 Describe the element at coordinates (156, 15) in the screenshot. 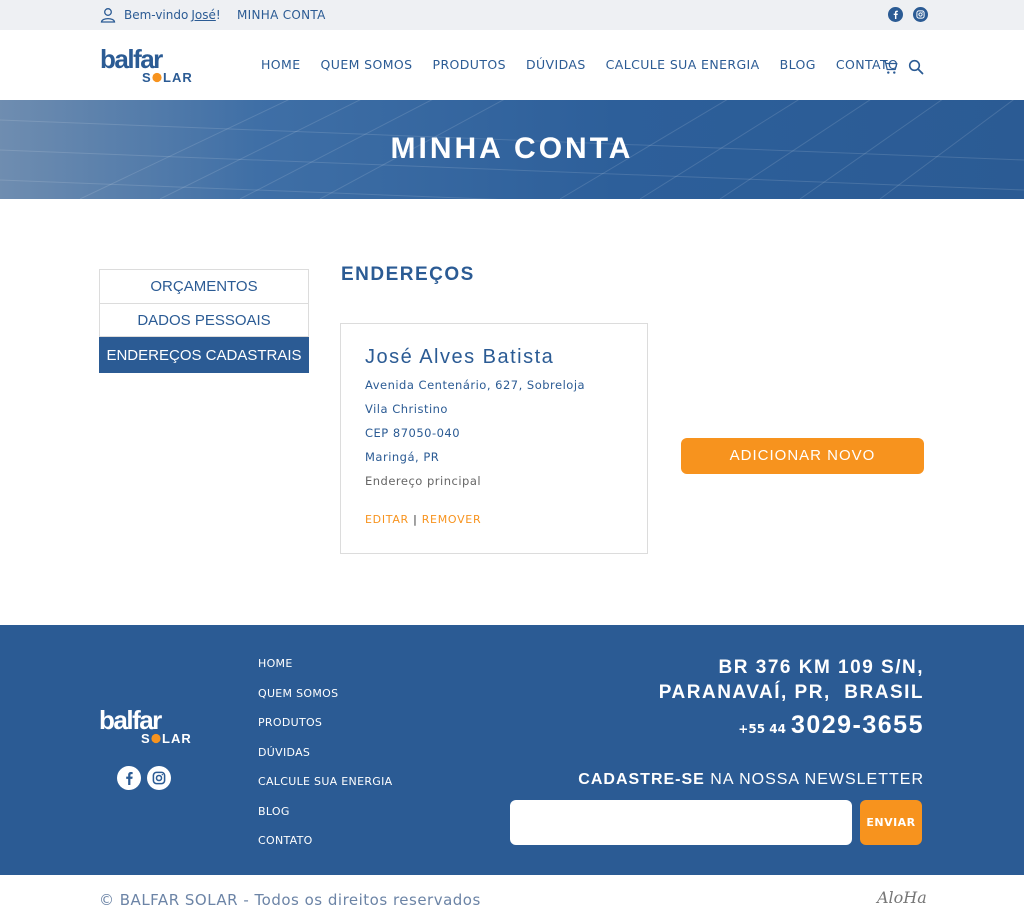

I see `welcome-text: Bem-vindo` at that location.